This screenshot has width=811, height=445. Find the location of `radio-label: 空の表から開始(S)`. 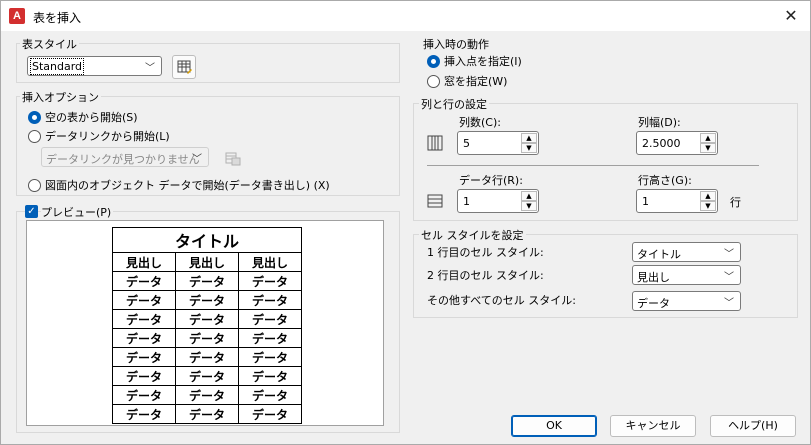

radio-label: 空の表から開始(S) is located at coordinates (91, 117).